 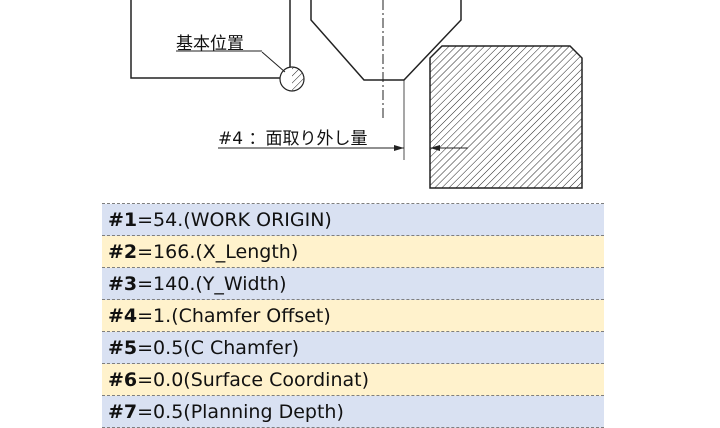 What do you see at coordinates (123, 412) in the screenshot?
I see `parameter-variable: #7` at bounding box center [123, 412].